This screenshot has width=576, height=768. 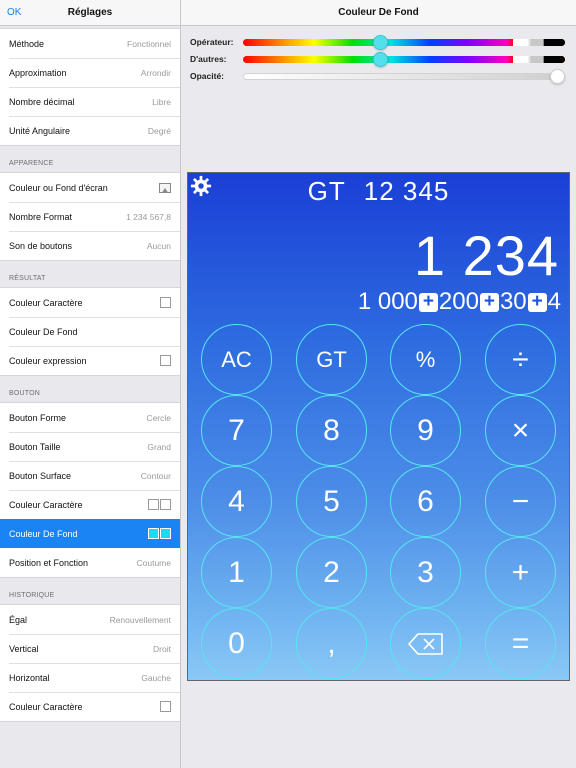 I want to click on row-son-boutons: Son de boutons Aucun, so click(x=90, y=245).